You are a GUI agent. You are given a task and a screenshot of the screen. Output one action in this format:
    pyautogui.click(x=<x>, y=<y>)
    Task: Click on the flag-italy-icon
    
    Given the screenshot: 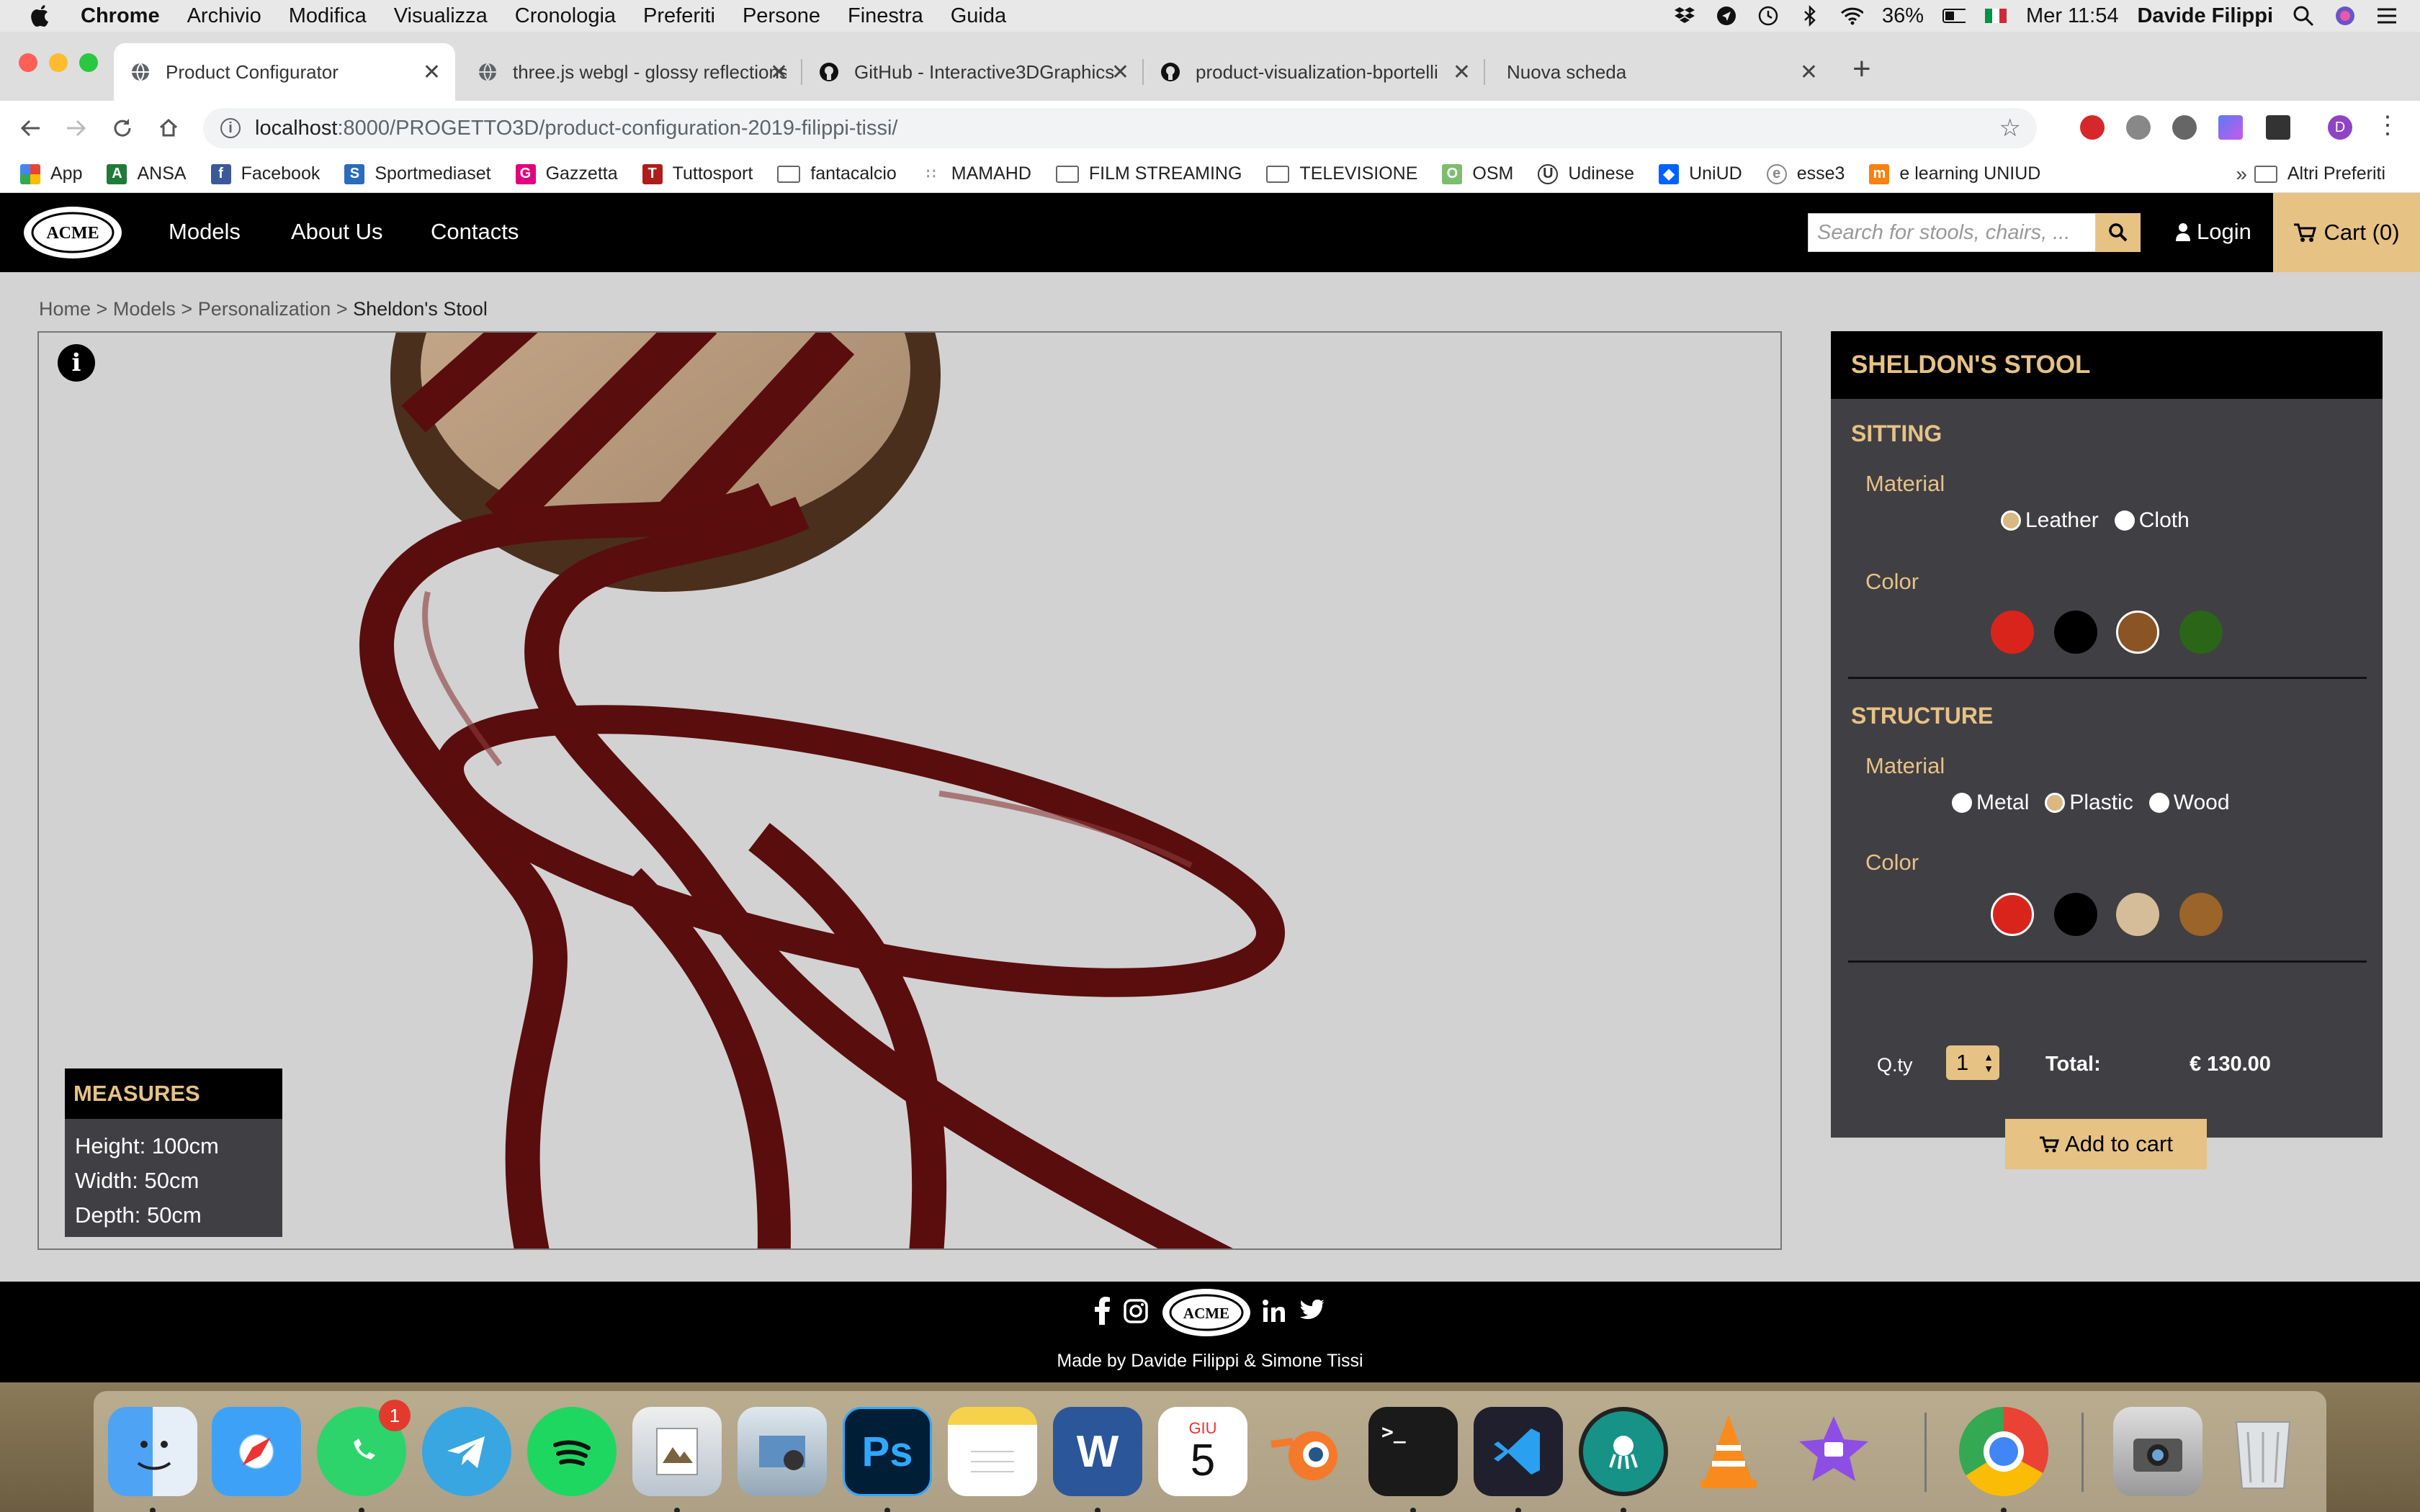 What is the action you would take?
    pyautogui.click(x=1995, y=15)
    